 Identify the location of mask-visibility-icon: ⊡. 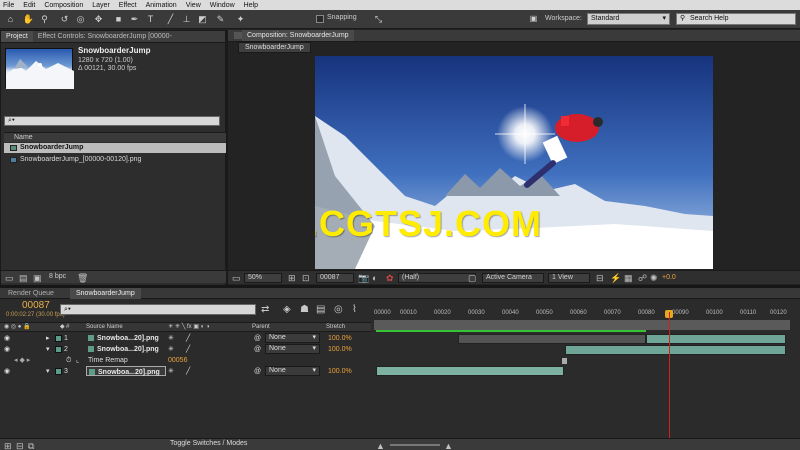
(306, 278).